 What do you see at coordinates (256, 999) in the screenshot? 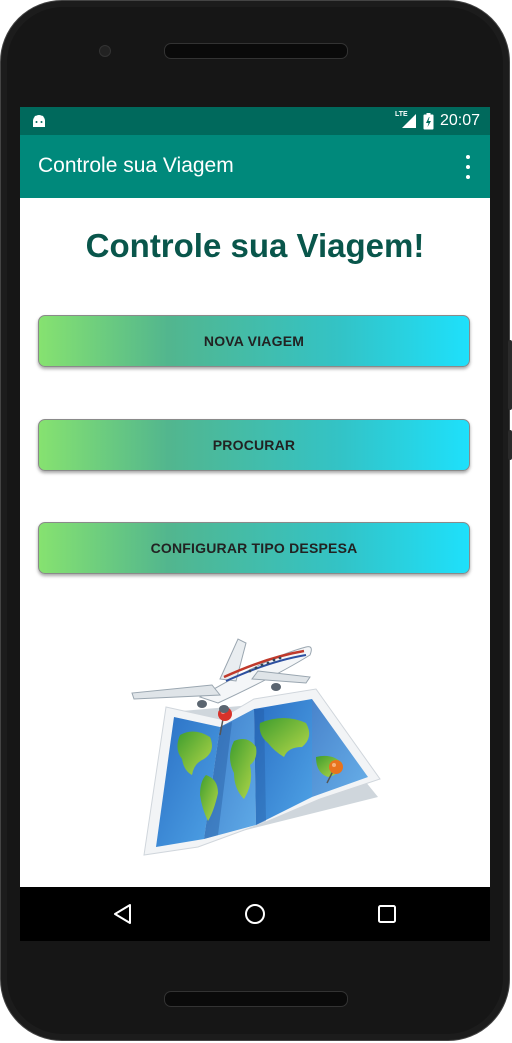
I see `bottom-speaker` at bounding box center [256, 999].